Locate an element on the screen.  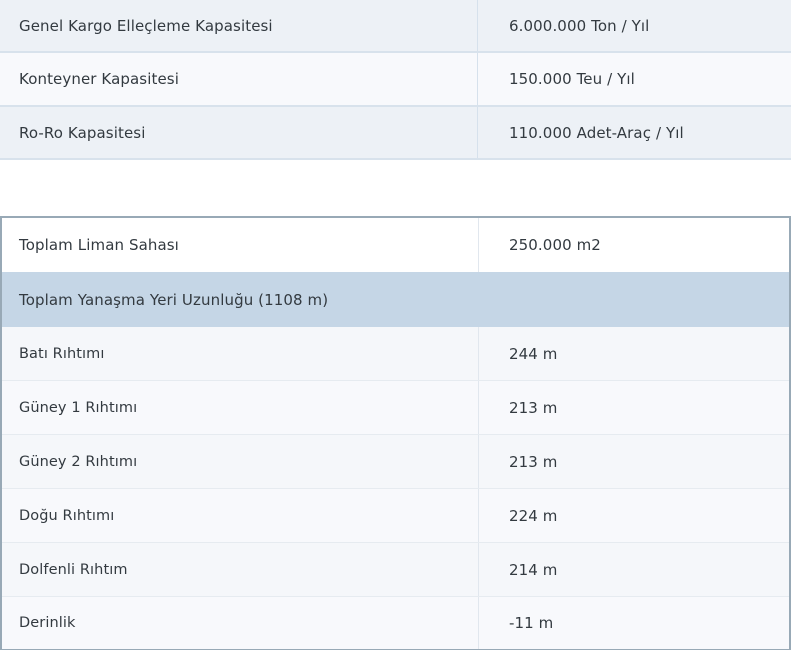
row-label: Genel Kargo Elleçleme Kapasitesi is located at coordinates (239, 25).